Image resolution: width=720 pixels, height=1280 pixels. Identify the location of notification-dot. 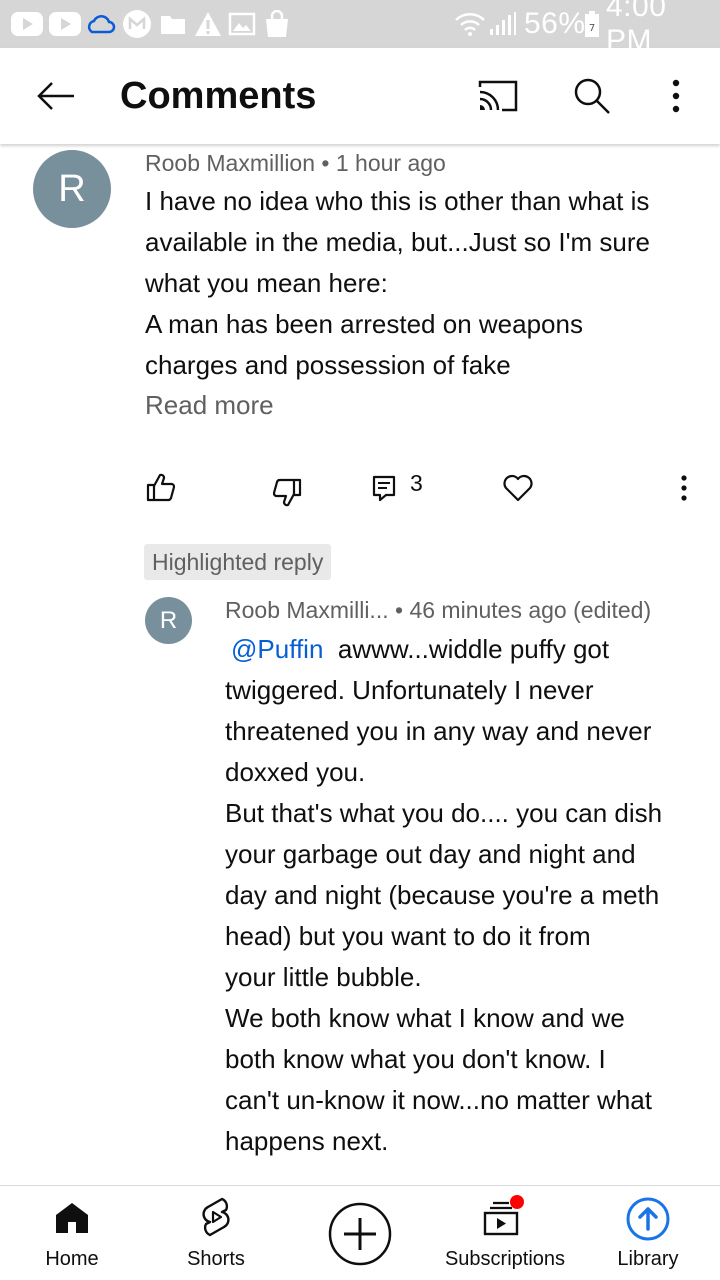
(517, 1202).